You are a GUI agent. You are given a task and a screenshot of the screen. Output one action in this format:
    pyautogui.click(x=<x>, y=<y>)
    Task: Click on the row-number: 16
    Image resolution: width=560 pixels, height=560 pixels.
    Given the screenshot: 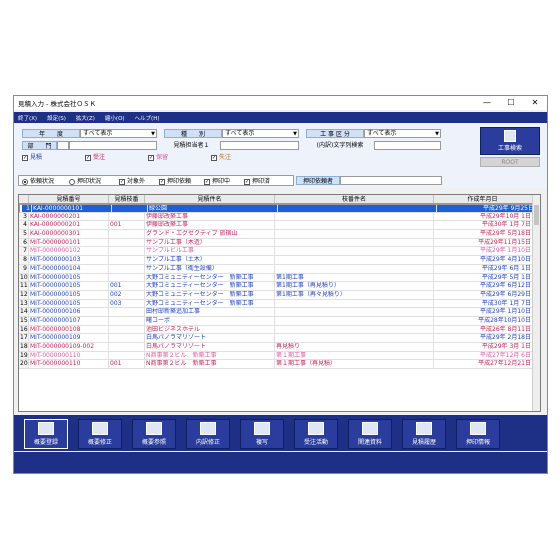 What is the action you would take?
    pyautogui.click(x=24, y=329)
    